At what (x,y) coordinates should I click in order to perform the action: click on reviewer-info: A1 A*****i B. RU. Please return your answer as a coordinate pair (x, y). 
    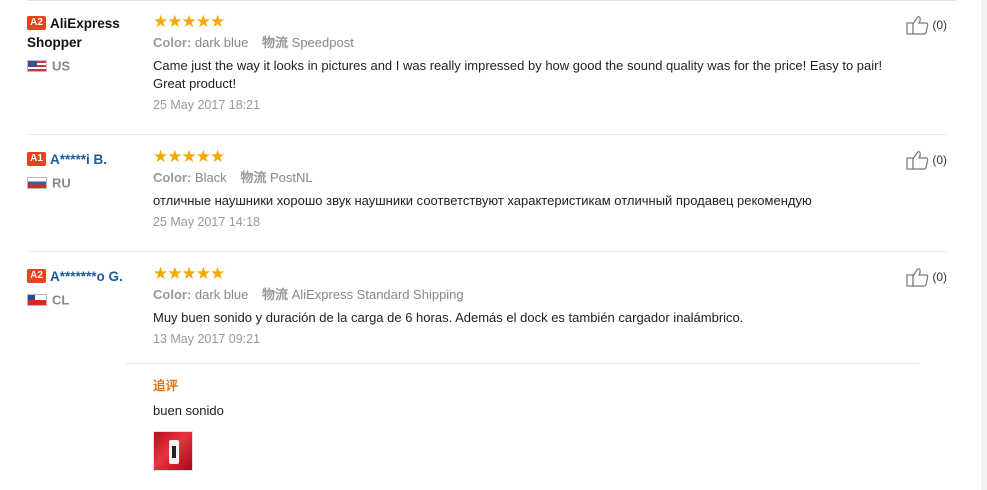
    Looking at the image, I should click on (89, 170).